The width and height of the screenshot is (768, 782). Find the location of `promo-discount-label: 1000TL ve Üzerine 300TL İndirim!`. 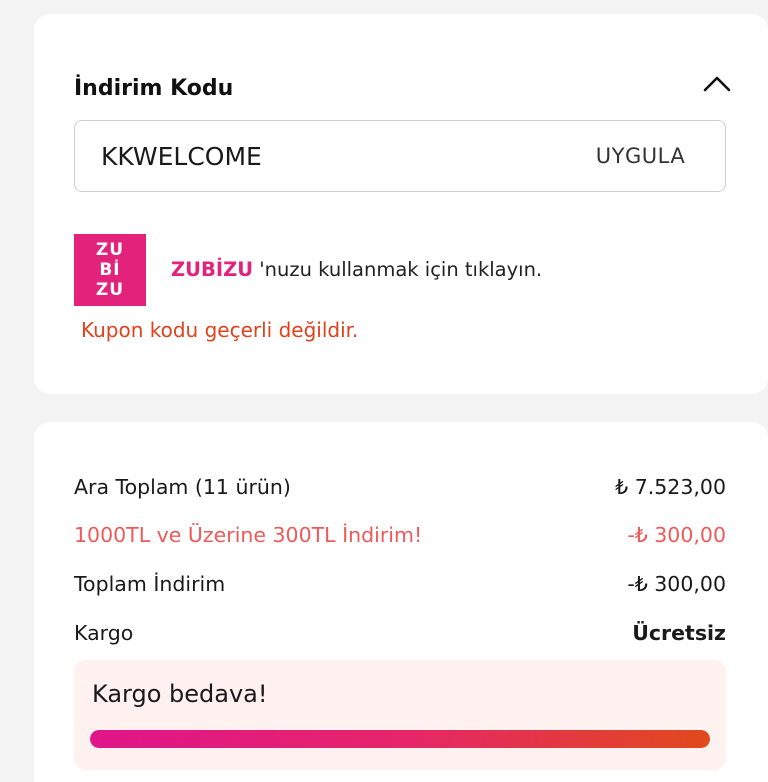

promo-discount-label: 1000TL ve Üzerine 300TL İndirim! is located at coordinates (248, 535).